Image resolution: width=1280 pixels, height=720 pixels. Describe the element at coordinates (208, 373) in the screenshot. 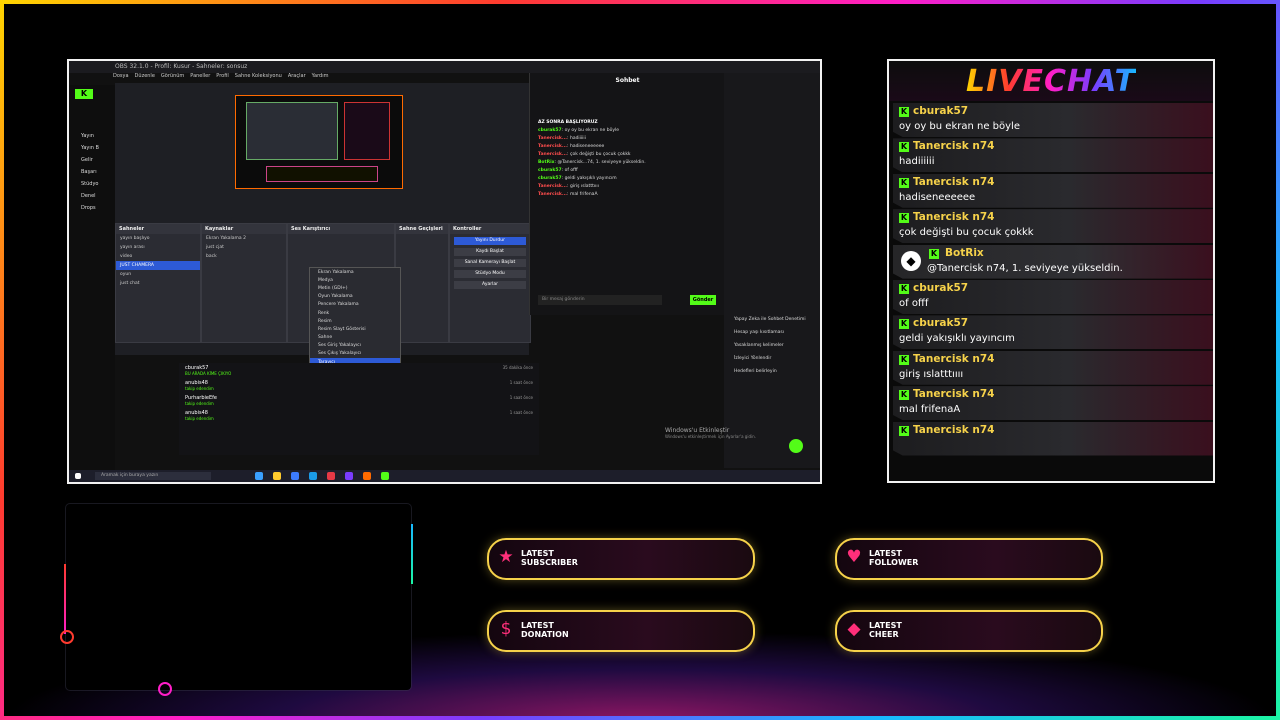

I see `lower-chat-sub: BU ARADA KİME ÇIKIYO` at that location.